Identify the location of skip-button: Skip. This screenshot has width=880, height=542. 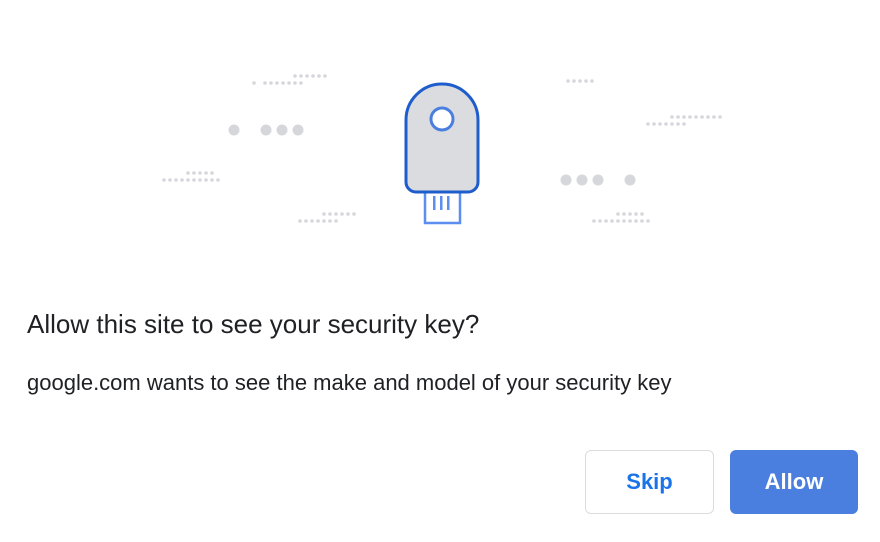
(649, 482).